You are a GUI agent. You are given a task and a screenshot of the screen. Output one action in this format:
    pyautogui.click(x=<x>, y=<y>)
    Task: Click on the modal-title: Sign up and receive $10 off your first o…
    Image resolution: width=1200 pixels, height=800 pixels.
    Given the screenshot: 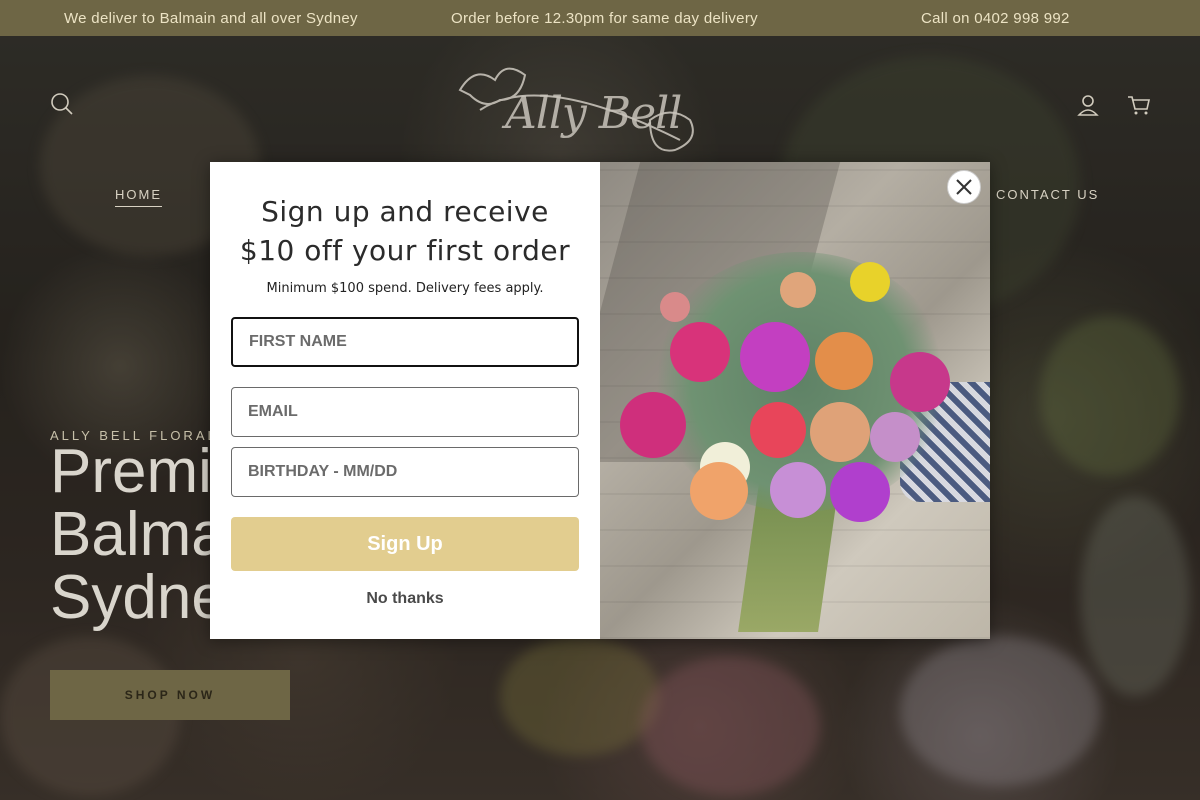 What is the action you would take?
    pyautogui.click(x=405, y=231)
    